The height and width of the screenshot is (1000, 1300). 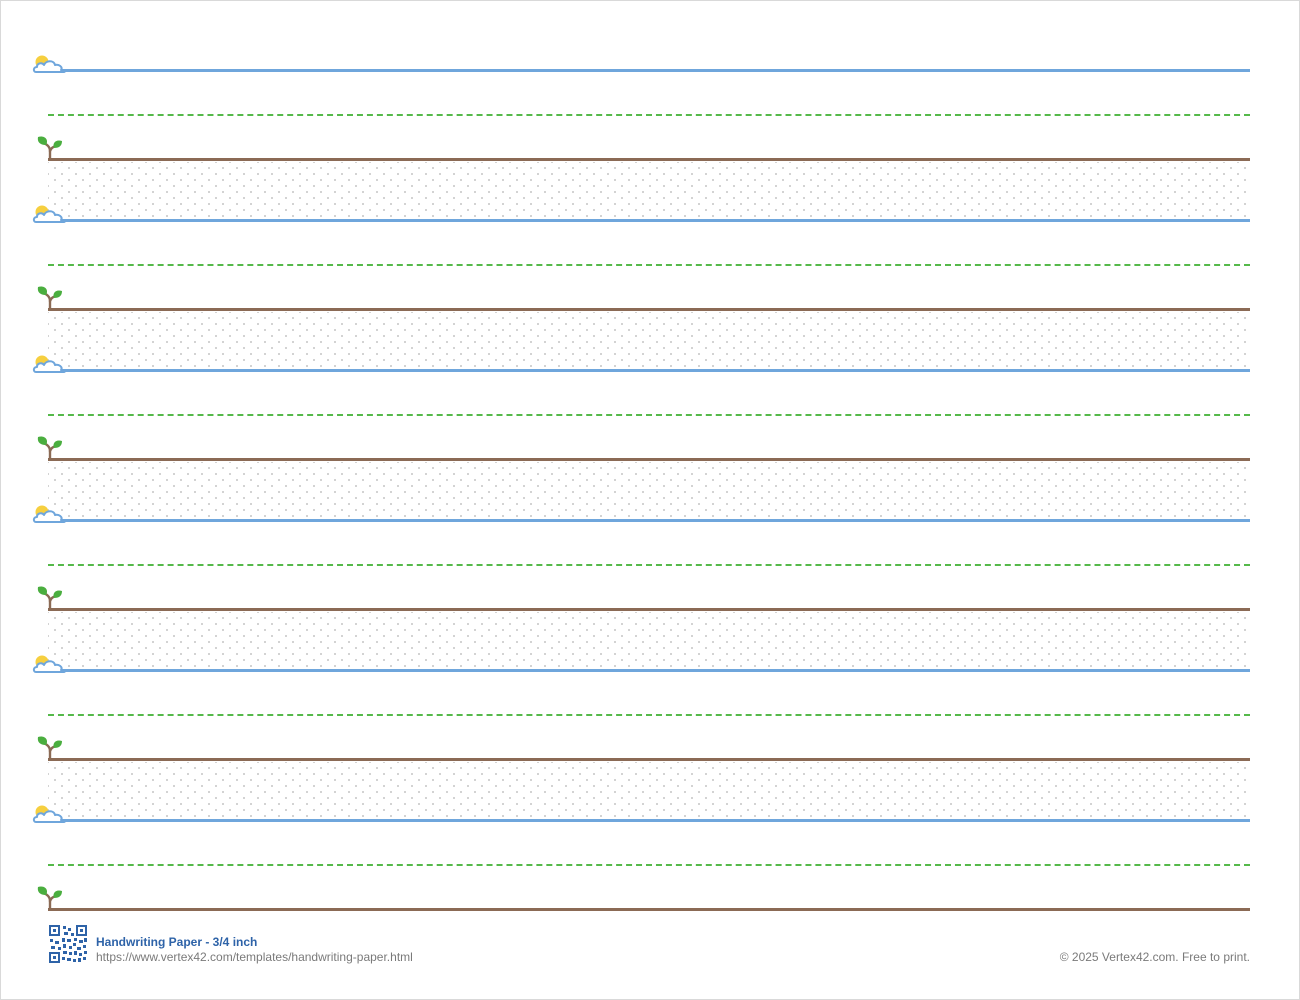 I want to click on line-set, so click(x=650, y=867).